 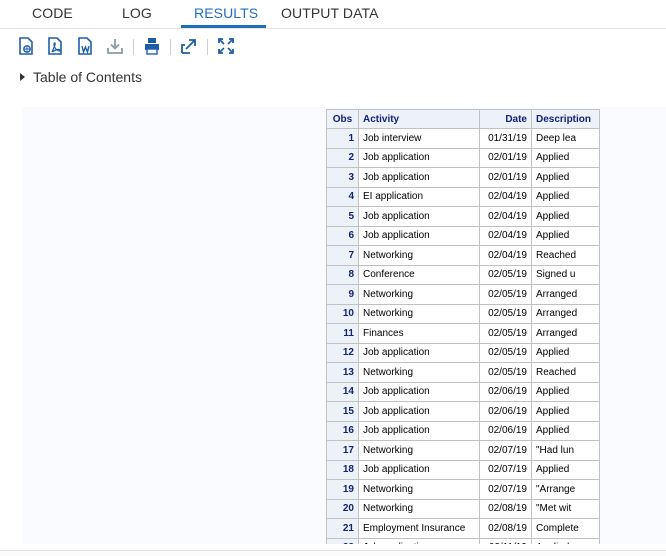 I want to click on cell-obs: 4, so click(x=342, y=196).